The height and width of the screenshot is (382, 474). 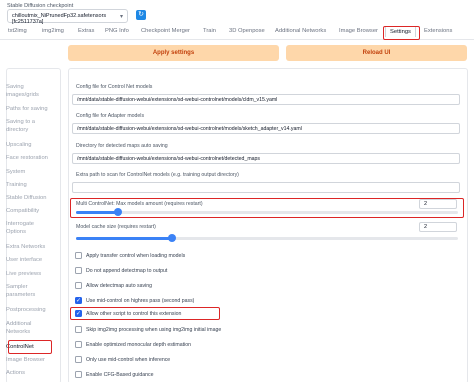 What do you see at coordinates (247, 31) in the screenshot?
I see `tab-3d-openpose: 3D Openpose` at bounding box center [247, 31].